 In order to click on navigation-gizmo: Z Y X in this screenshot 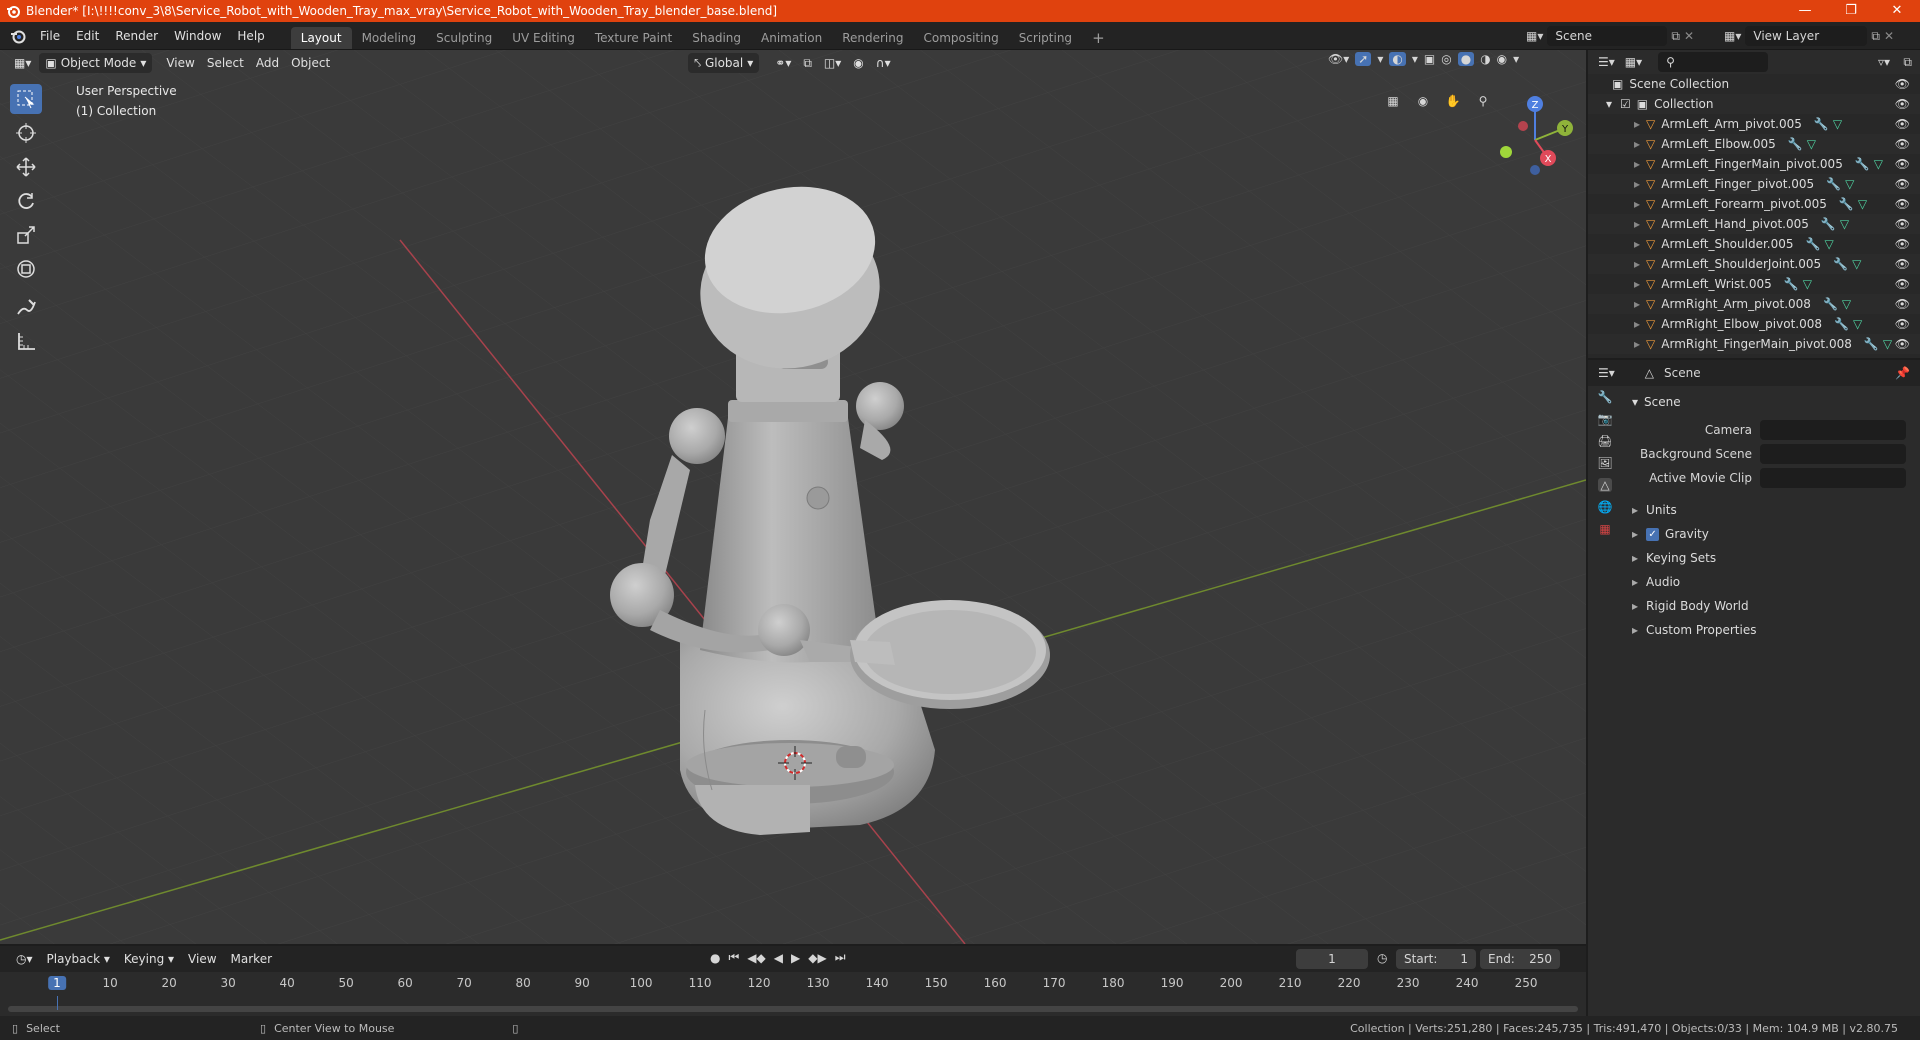, I will do `click(1535, 133)`.